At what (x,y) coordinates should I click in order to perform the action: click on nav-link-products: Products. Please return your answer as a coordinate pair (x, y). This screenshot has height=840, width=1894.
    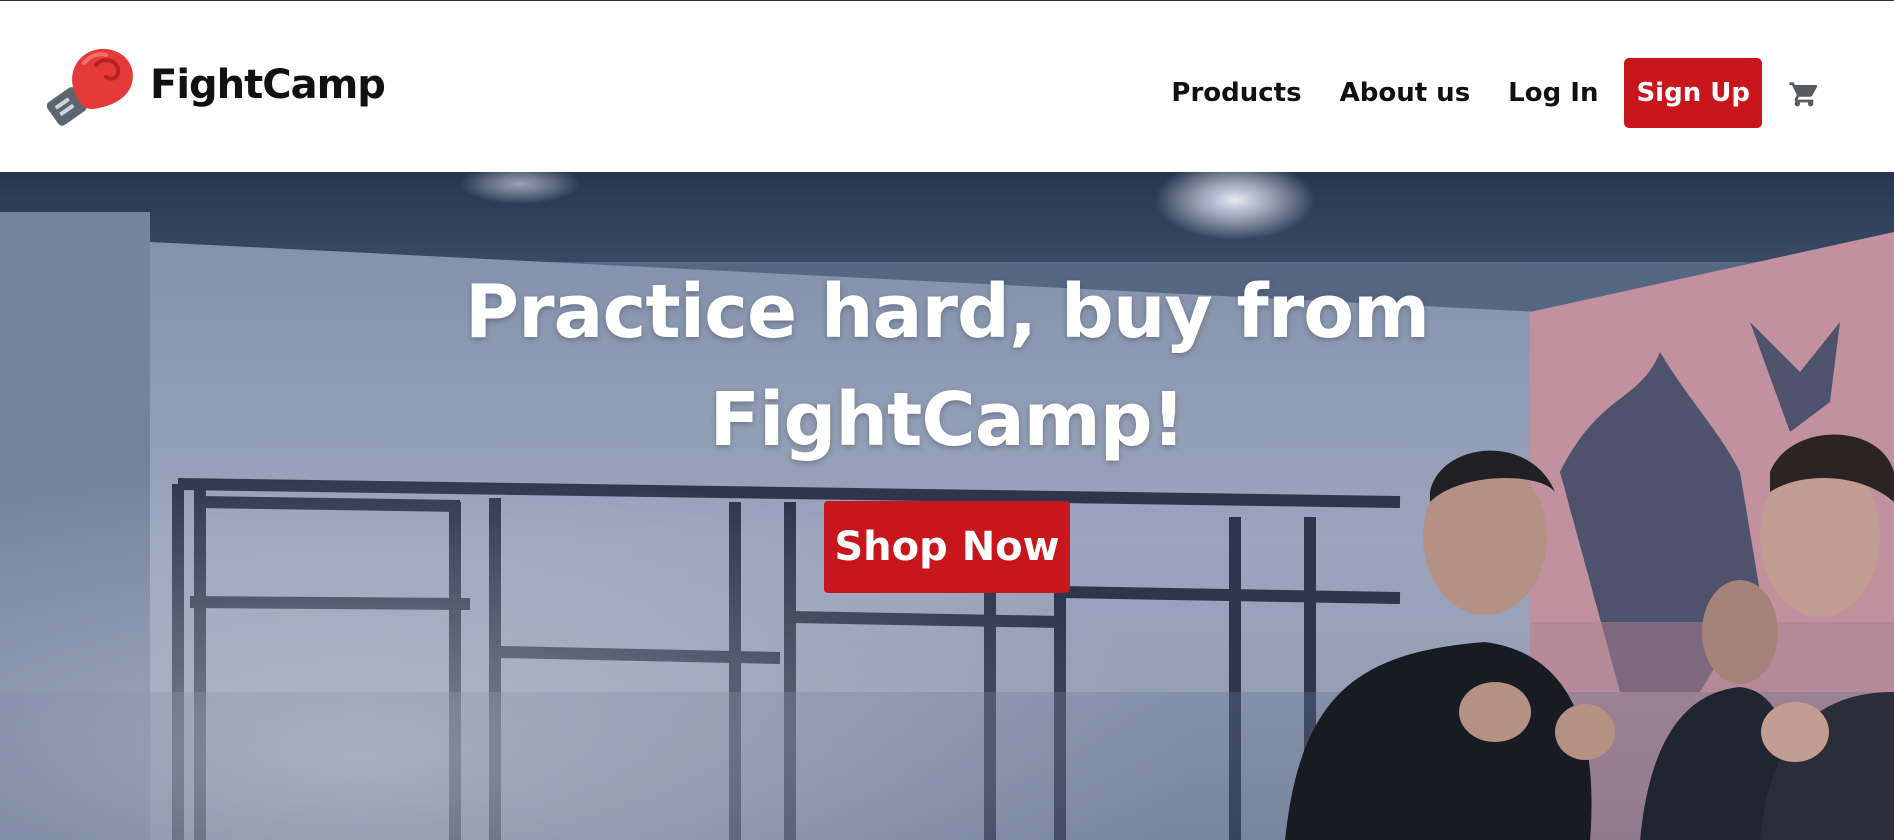
    Looking at the image, I should click on (1236, 93).